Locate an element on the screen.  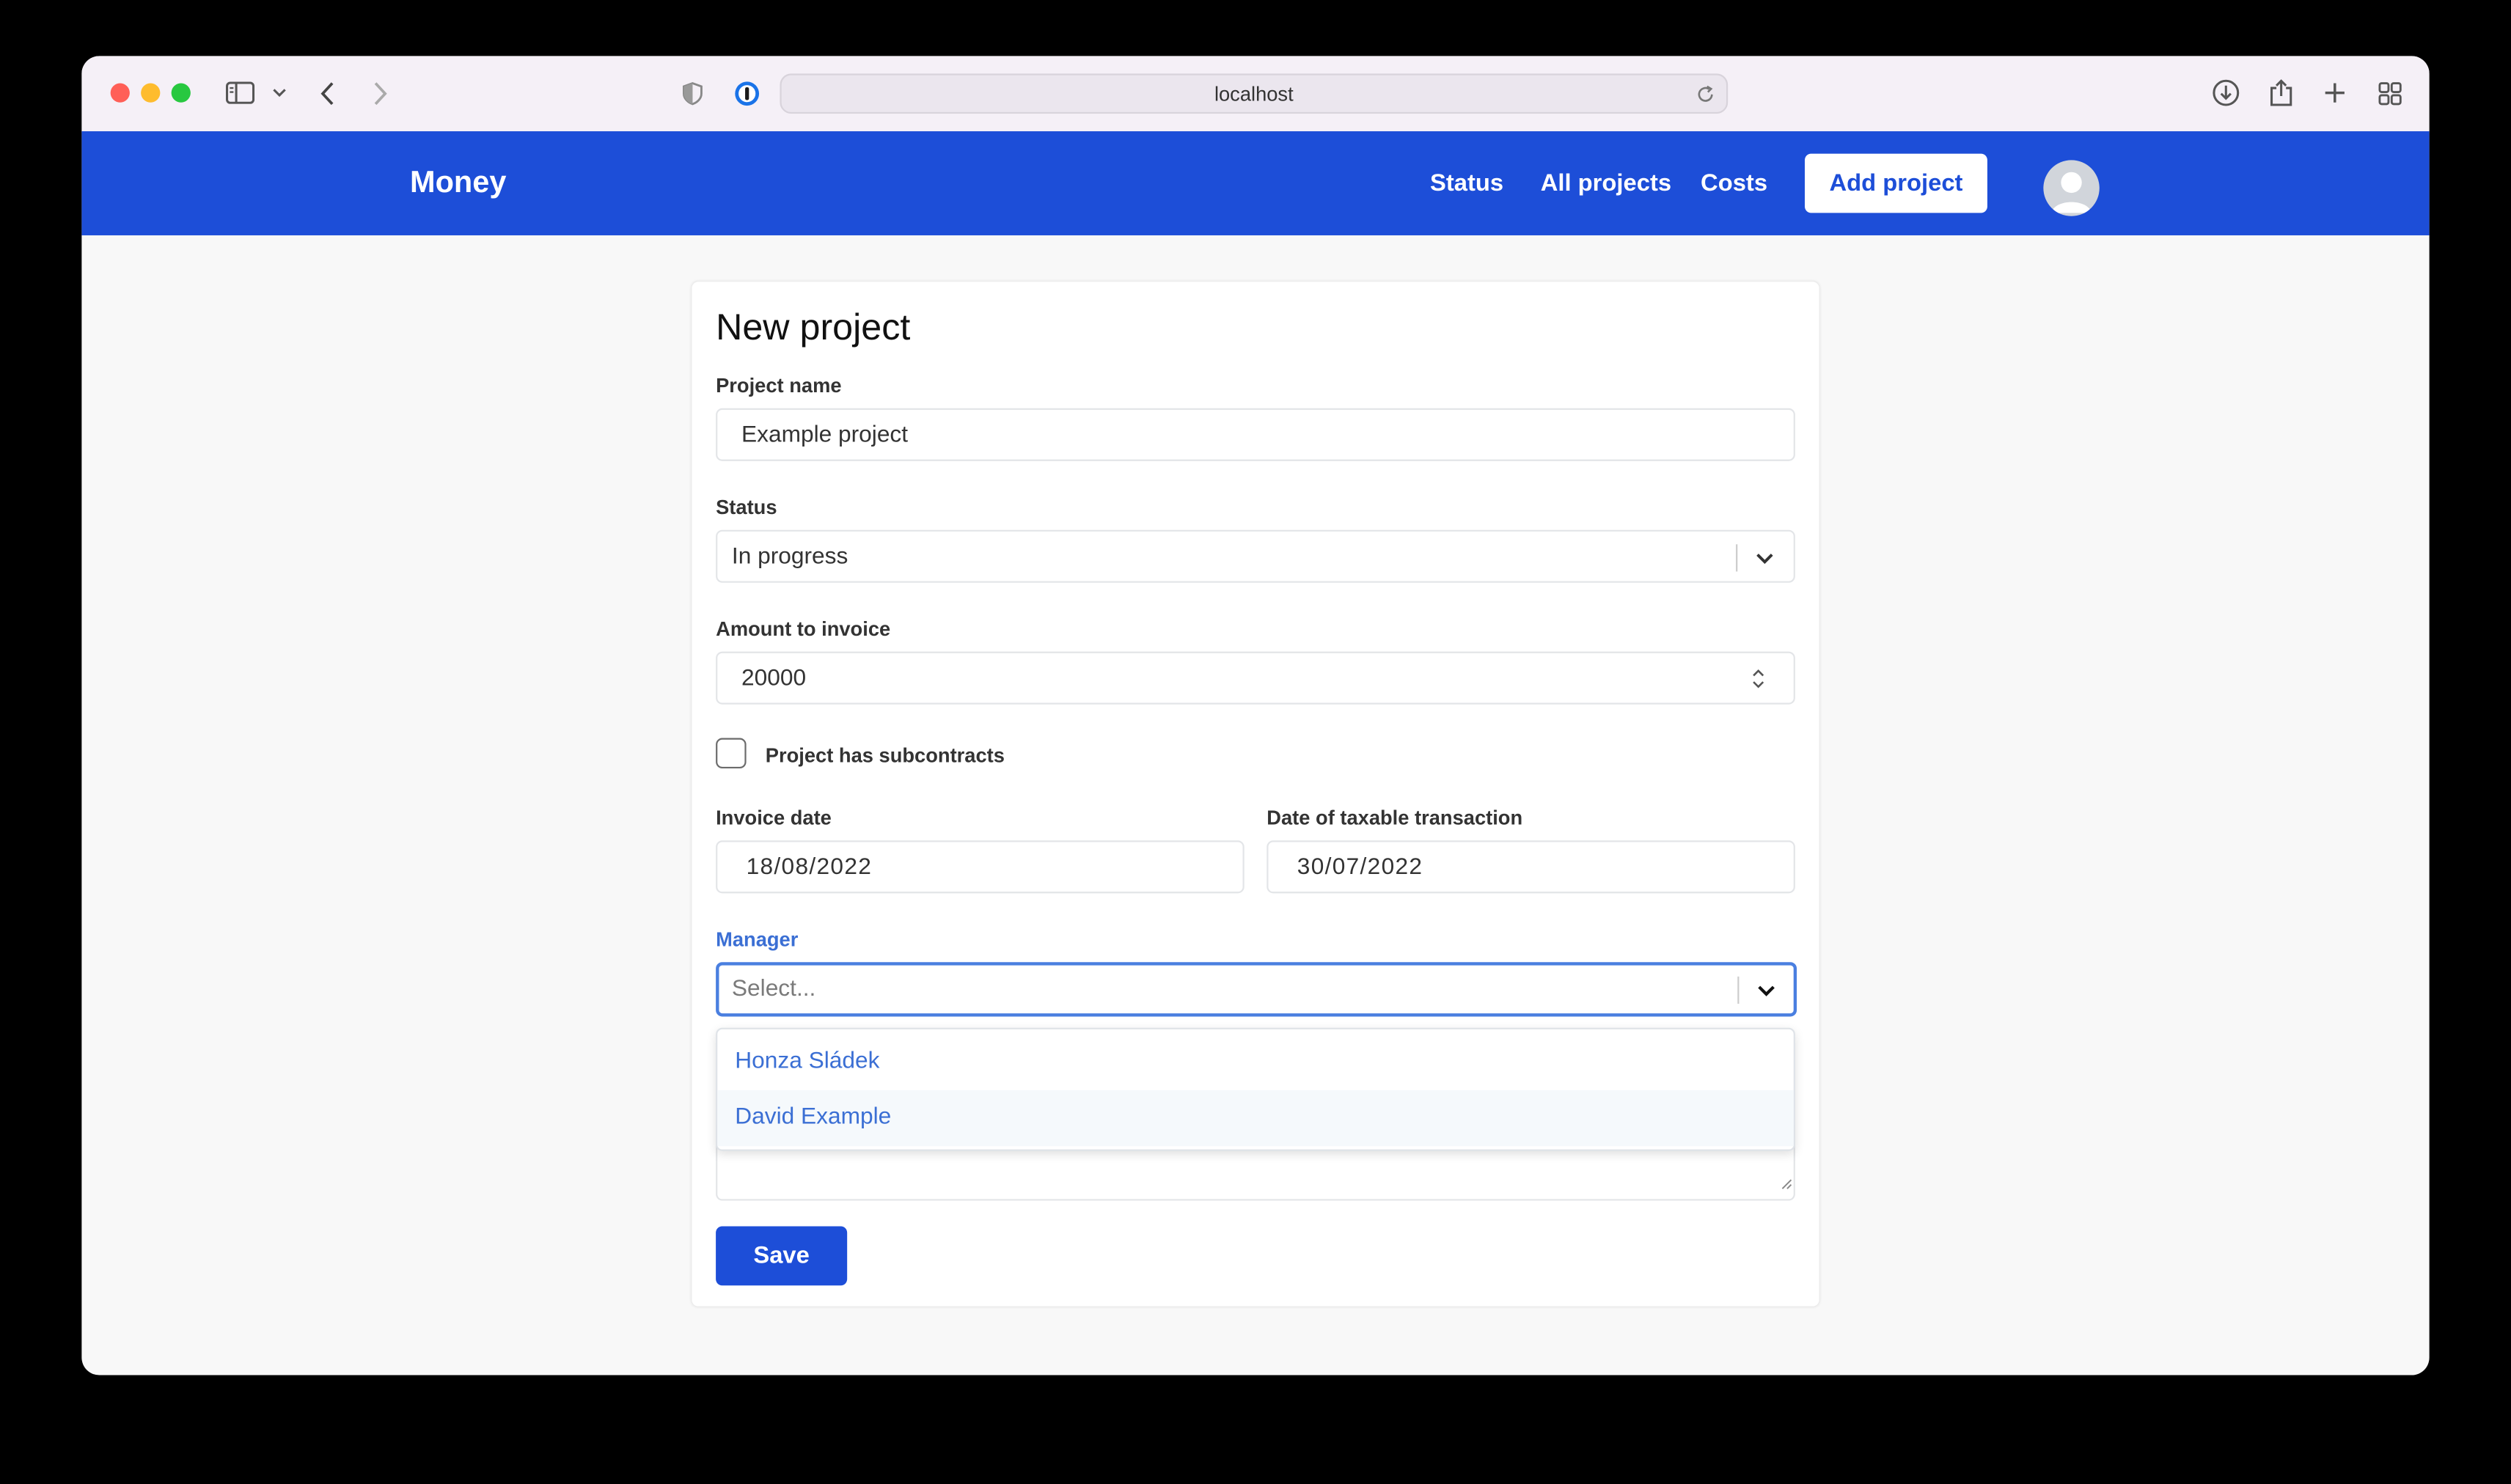
manager-dropdown-menu: Honza Sládek David Example is located at coordinates (1255, 1089).